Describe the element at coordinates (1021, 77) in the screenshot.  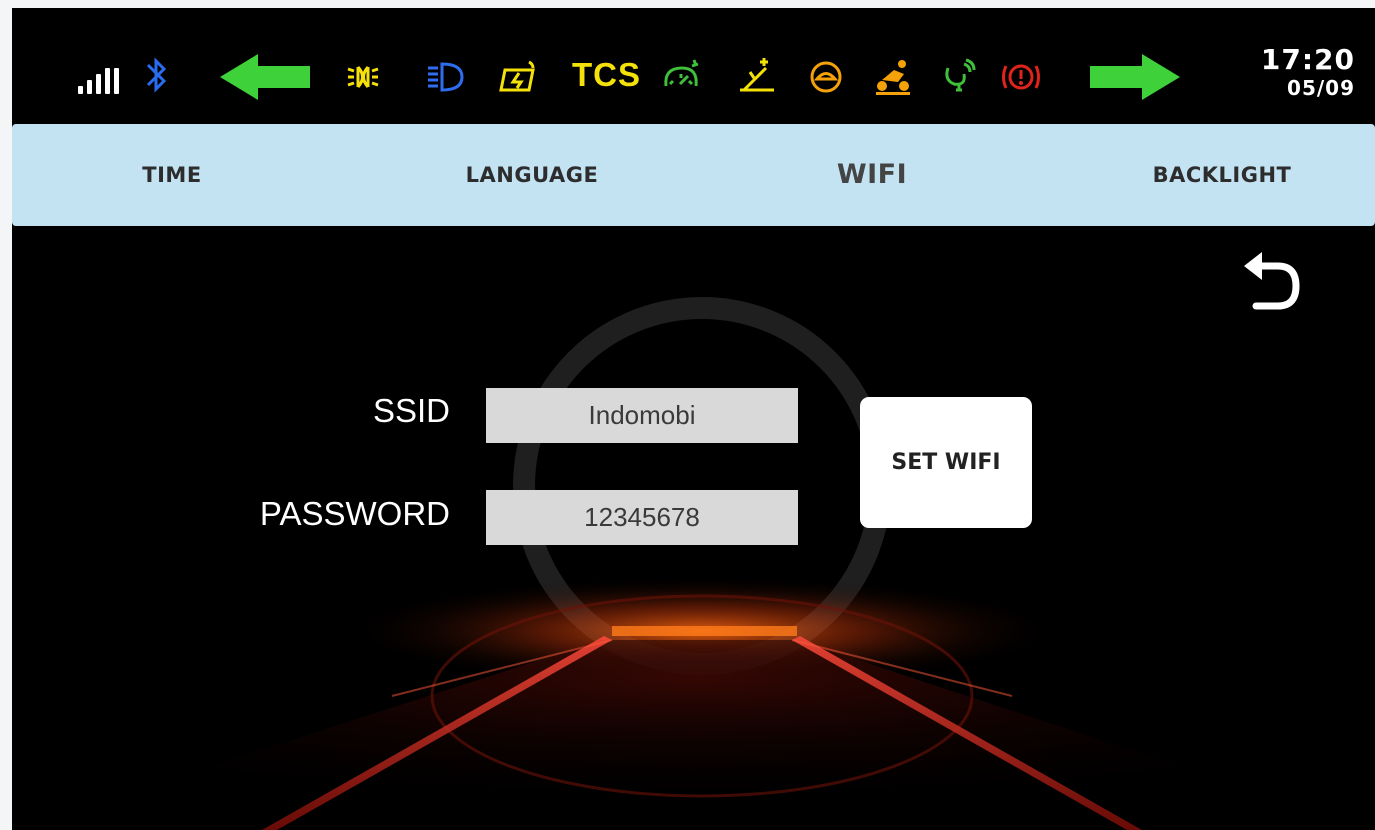
I see `brake-warning-icon` at that location.